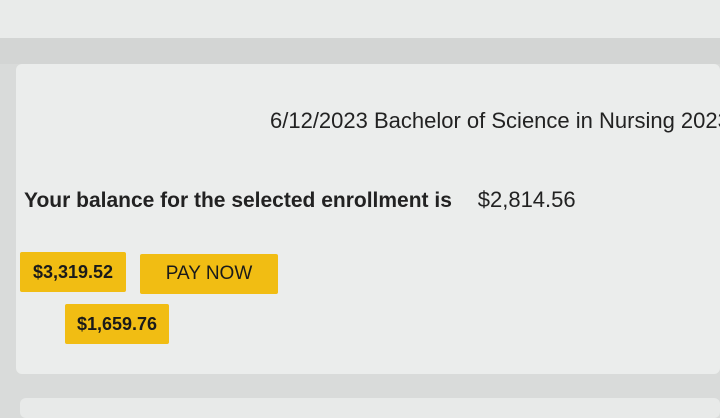  Describe the element at coordinates (73, 272) in the screenshot. I see `payment-amount-button-1: $3,319.52` at that location.